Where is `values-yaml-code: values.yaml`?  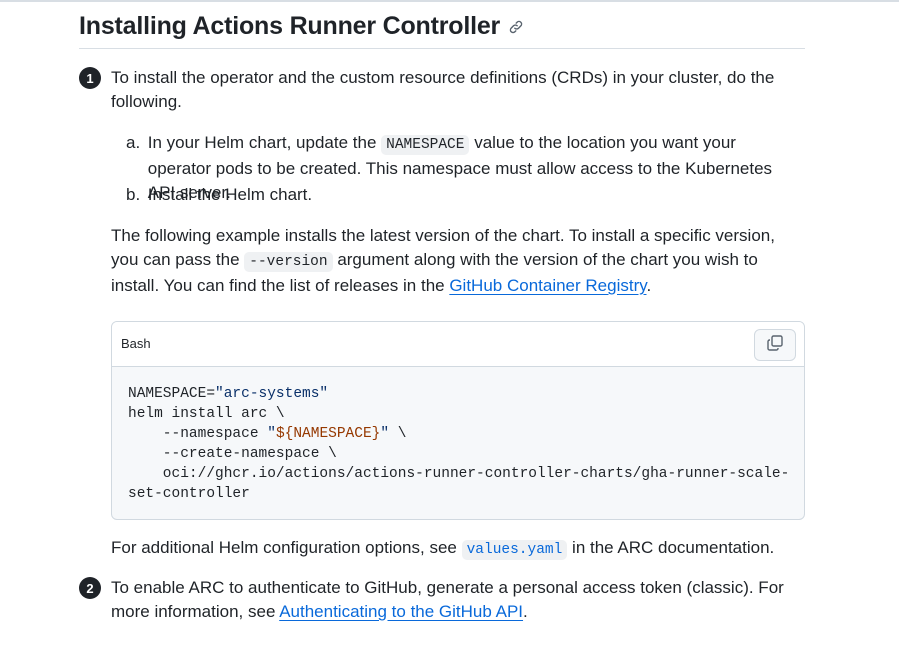
values-yaml-code: values.yaml is located at coordinates (514, 550).